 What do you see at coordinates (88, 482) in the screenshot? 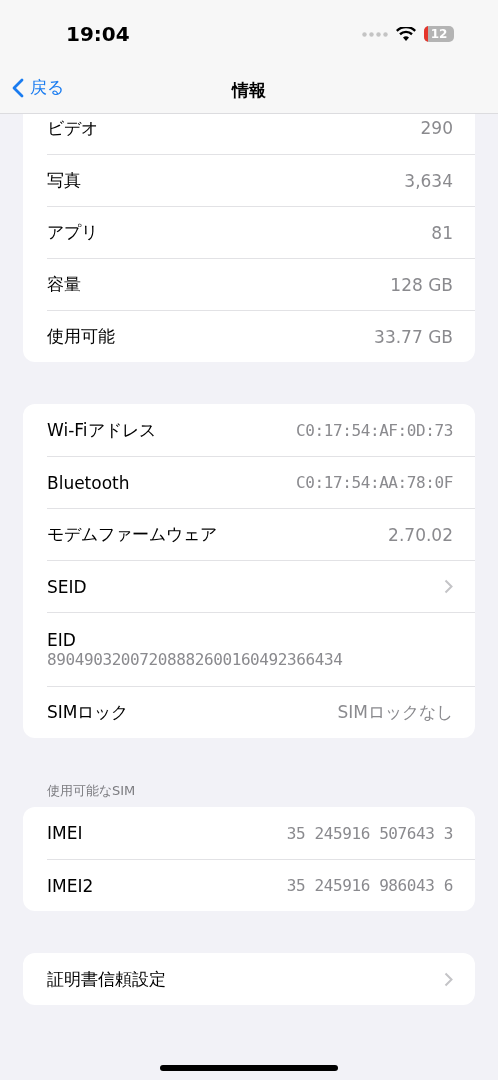
I see `row-label: Bluetooth` at bounding box center [88, 482].